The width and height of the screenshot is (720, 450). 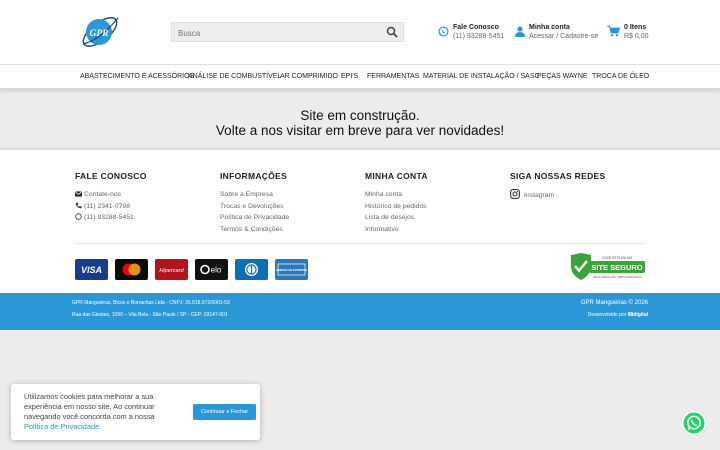 I want to click on mastercard-icon, so click(x=131, y=269).